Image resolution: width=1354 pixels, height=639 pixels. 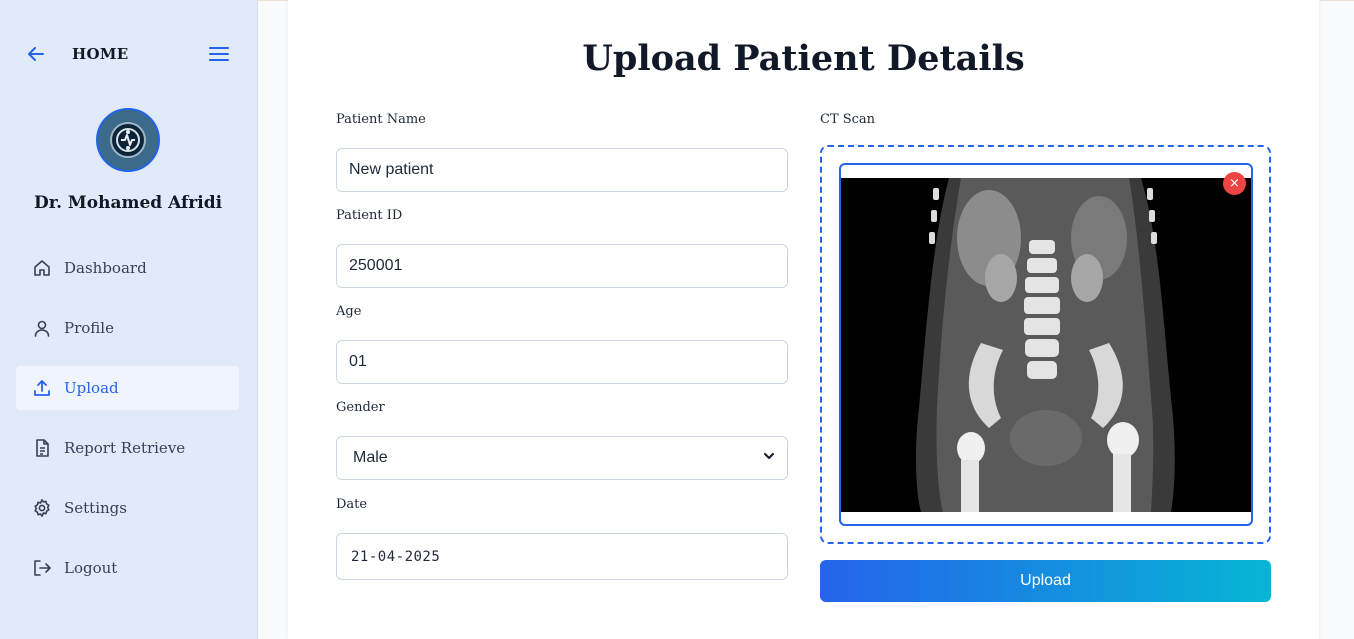 I want to click on user-icon, so click(x=42, y=328).